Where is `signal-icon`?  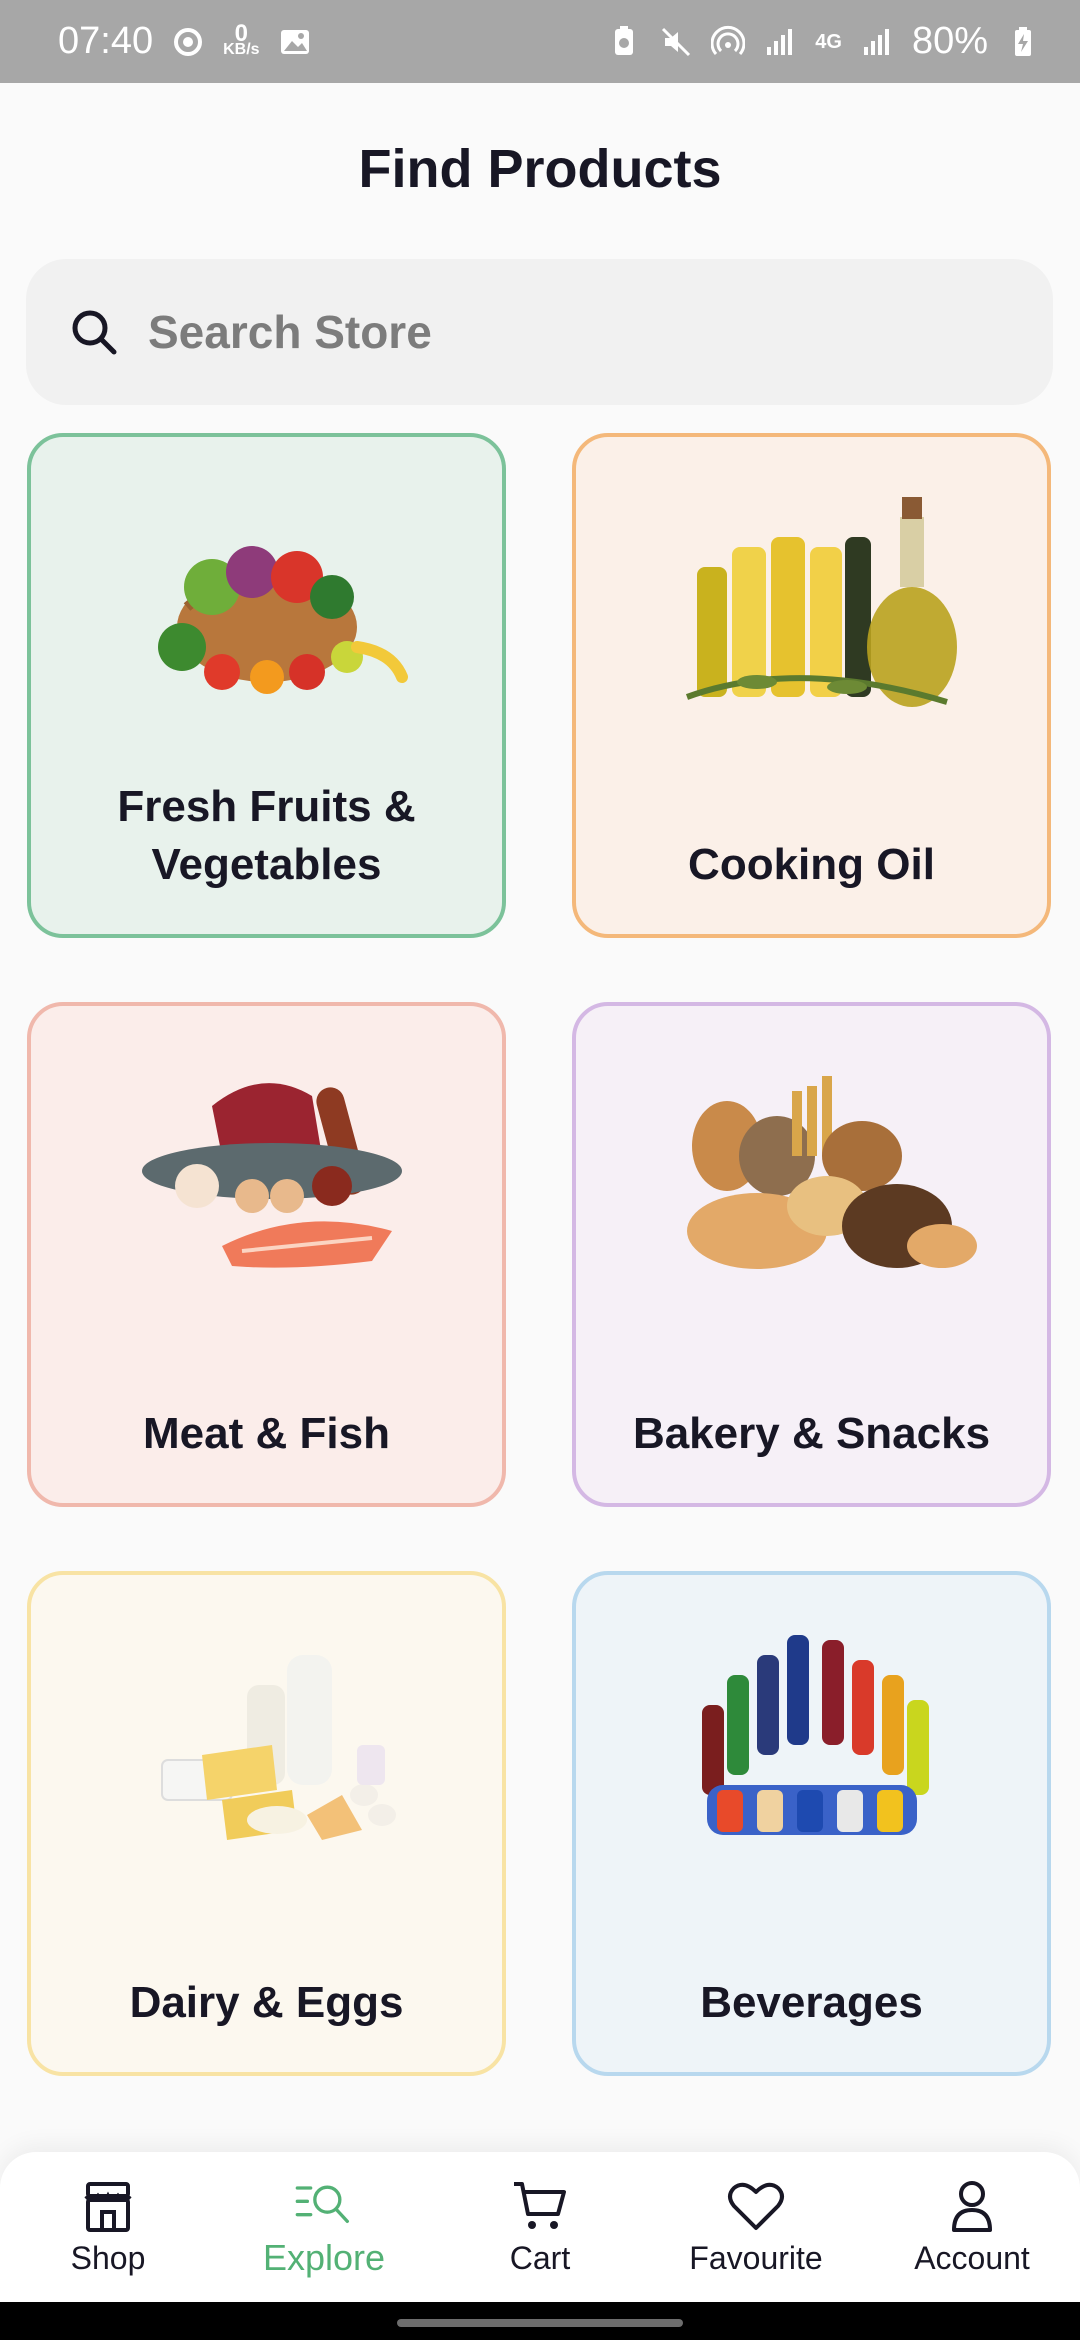 signal-icon is located at coordinates (780, 42).